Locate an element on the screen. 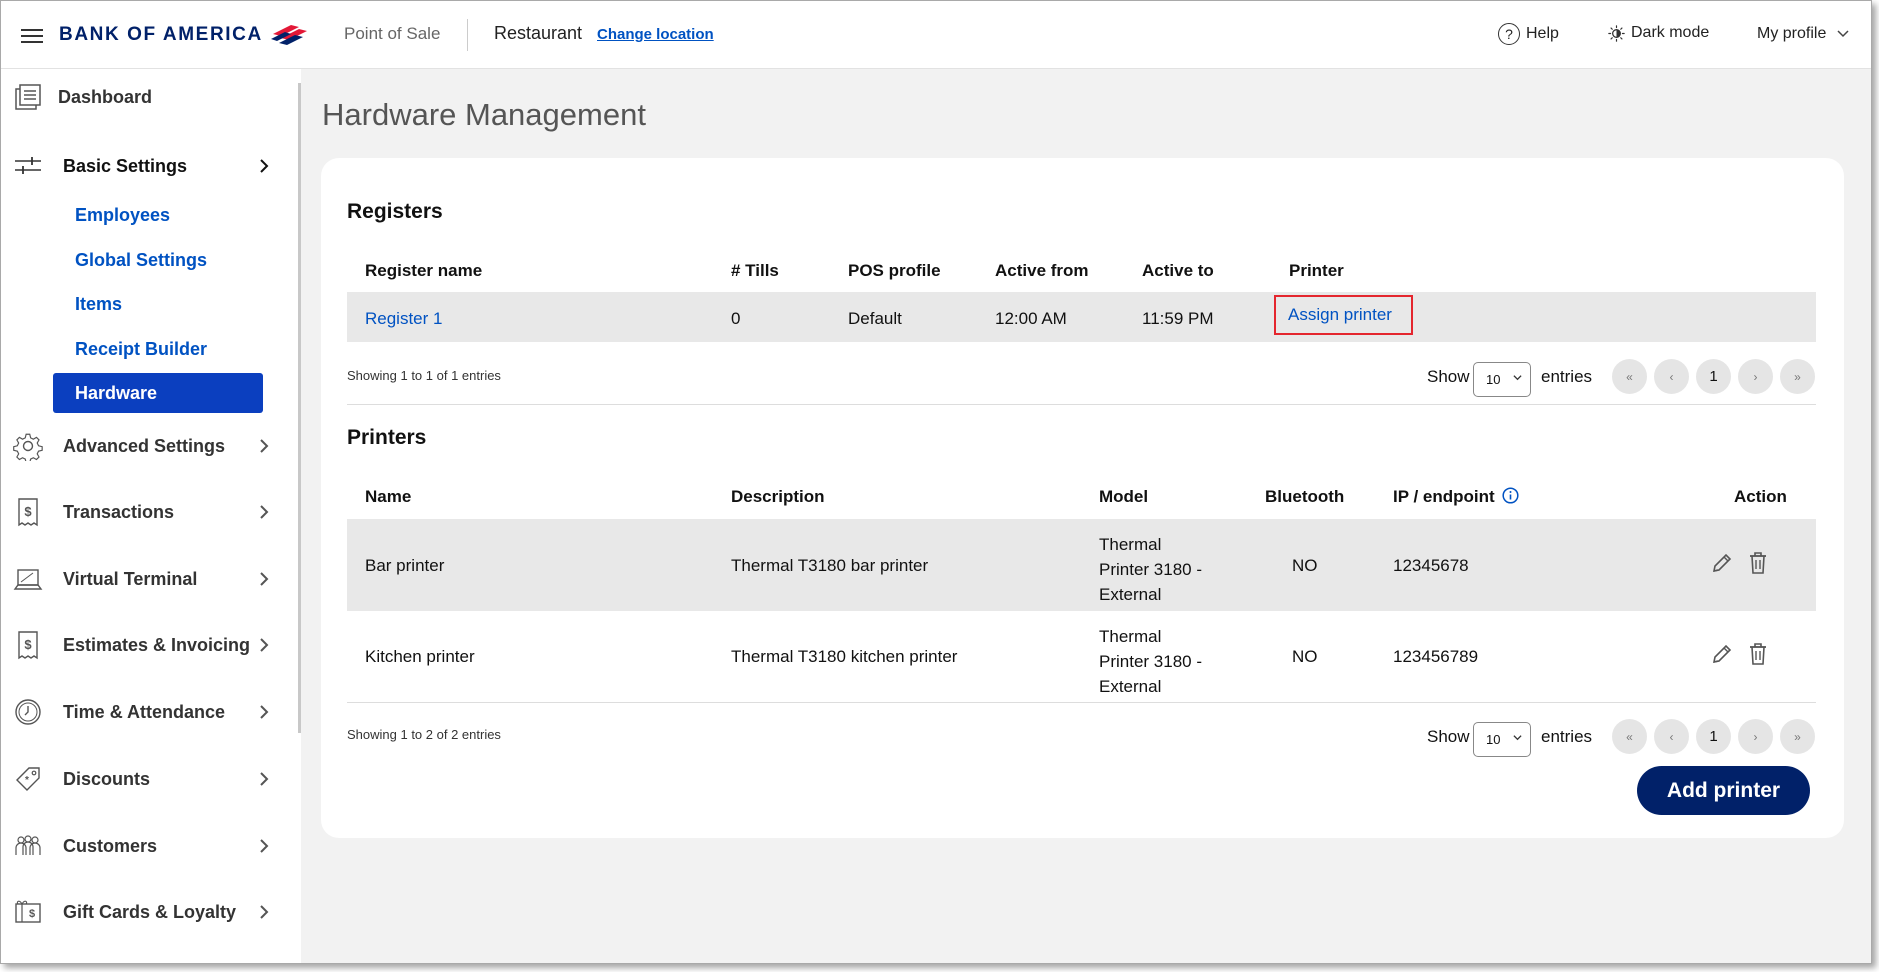 This screenshot has width=1879, height=972. col-register-name: Register name is located at coordinates (423, 271).